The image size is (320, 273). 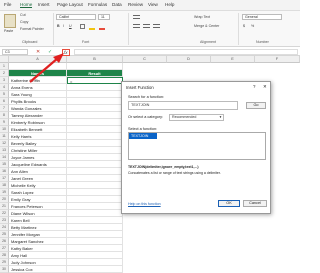 I want to click on arrow-shaft, so click(x=44, y=70).